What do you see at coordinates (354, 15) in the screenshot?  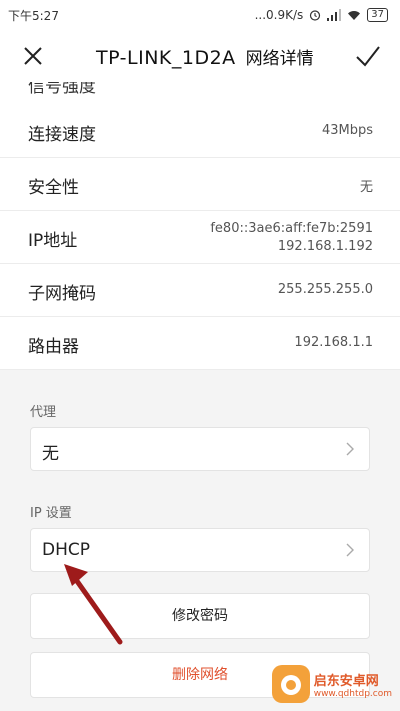 I see `wifi-icon` at bounding box center [354, 15].